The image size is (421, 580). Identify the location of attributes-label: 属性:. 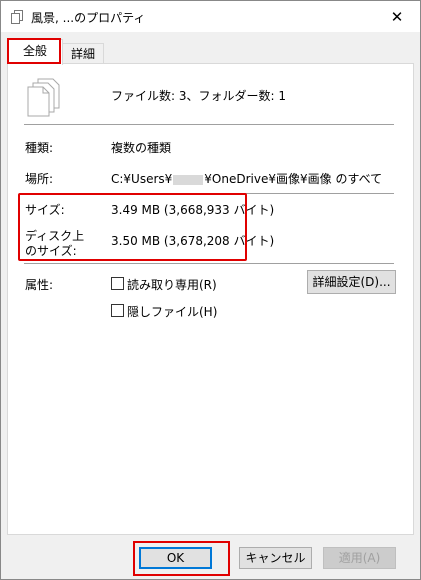
(39, 285).